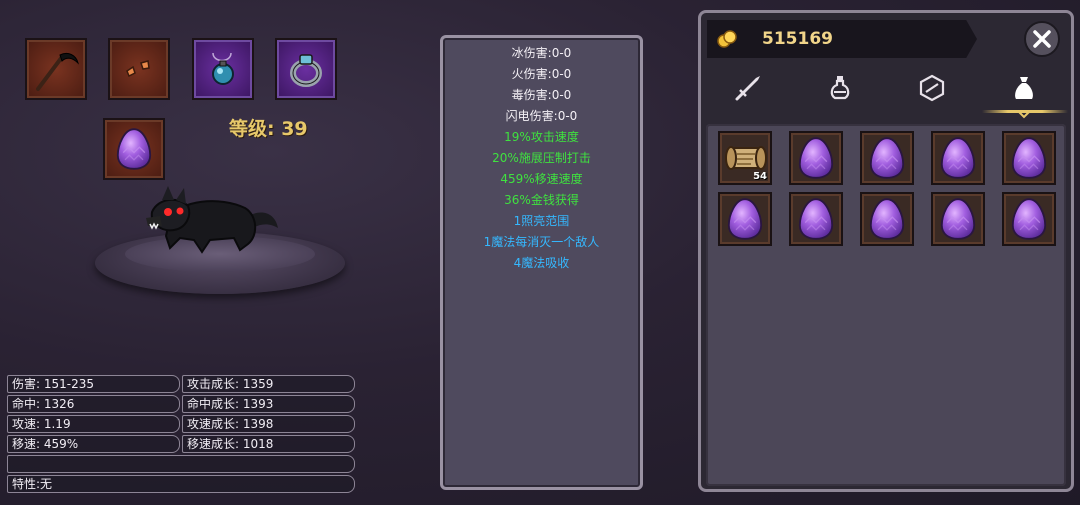 The height and width of the screenshot is (505, 1080). Describe the element at coordinates (1024, 115) in the screenshot. I see `chevron-down-icon` at that location.